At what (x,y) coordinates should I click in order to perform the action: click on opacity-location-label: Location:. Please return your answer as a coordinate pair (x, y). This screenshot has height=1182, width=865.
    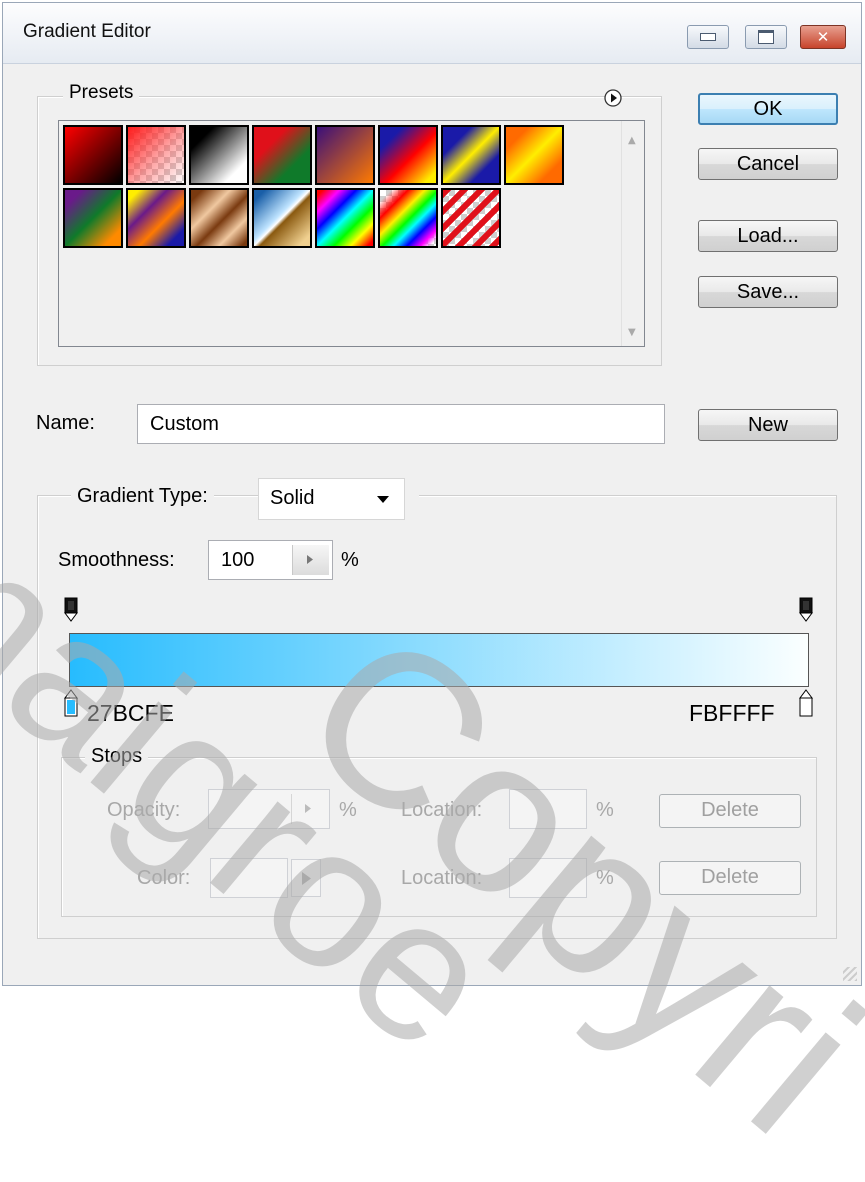
    Looking at the image, I should click on (442, 810).